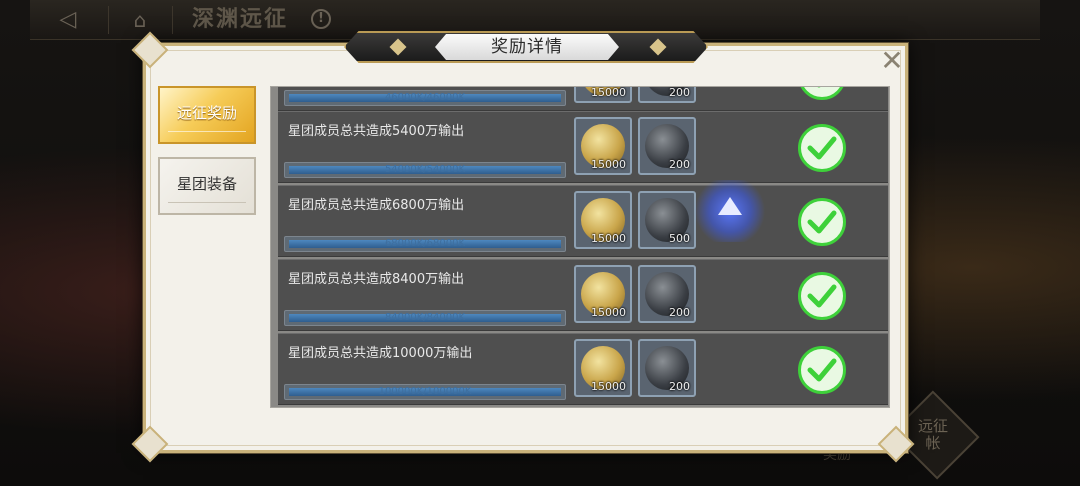 This screenshot has height=486, width=1080. What do you see at coordinates (730, 206) in the screenshot?
I see `triangle-icon` at bounding box center [730, 206].